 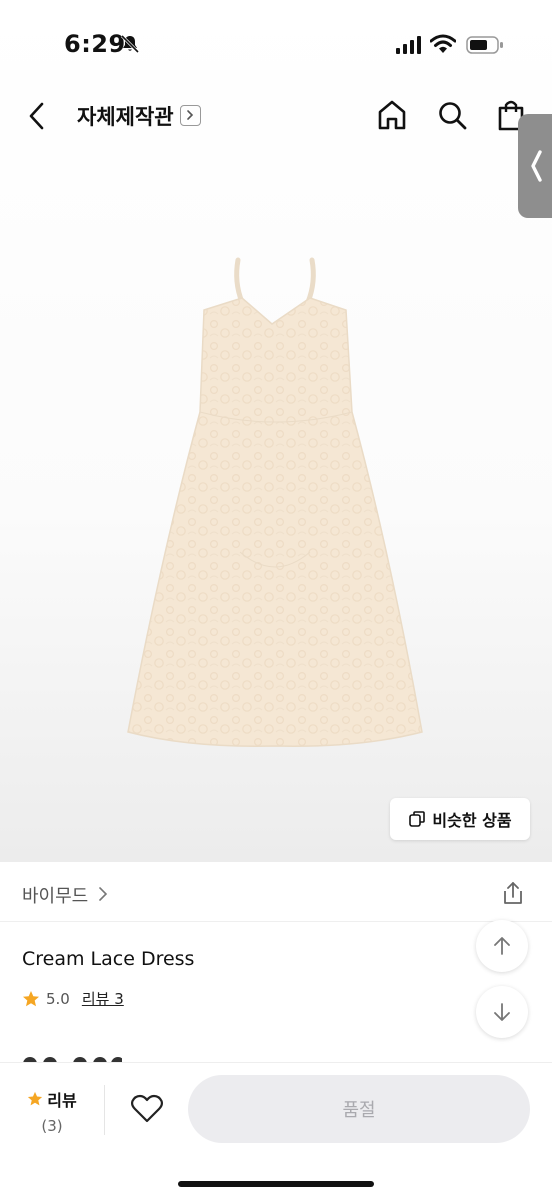 I want to click on chevron-right-icon, so click(x=103, y=896).